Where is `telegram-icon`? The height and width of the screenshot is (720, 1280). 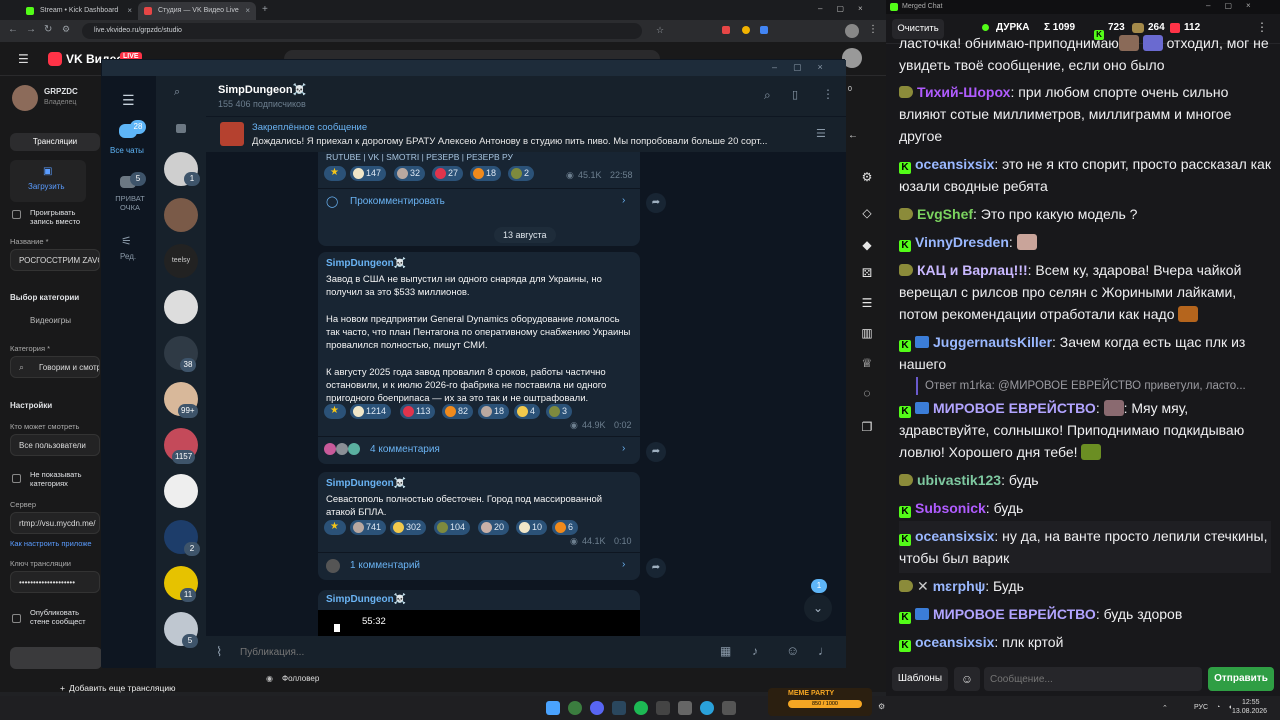
telegram-icon is located at coordinates (707, 708).